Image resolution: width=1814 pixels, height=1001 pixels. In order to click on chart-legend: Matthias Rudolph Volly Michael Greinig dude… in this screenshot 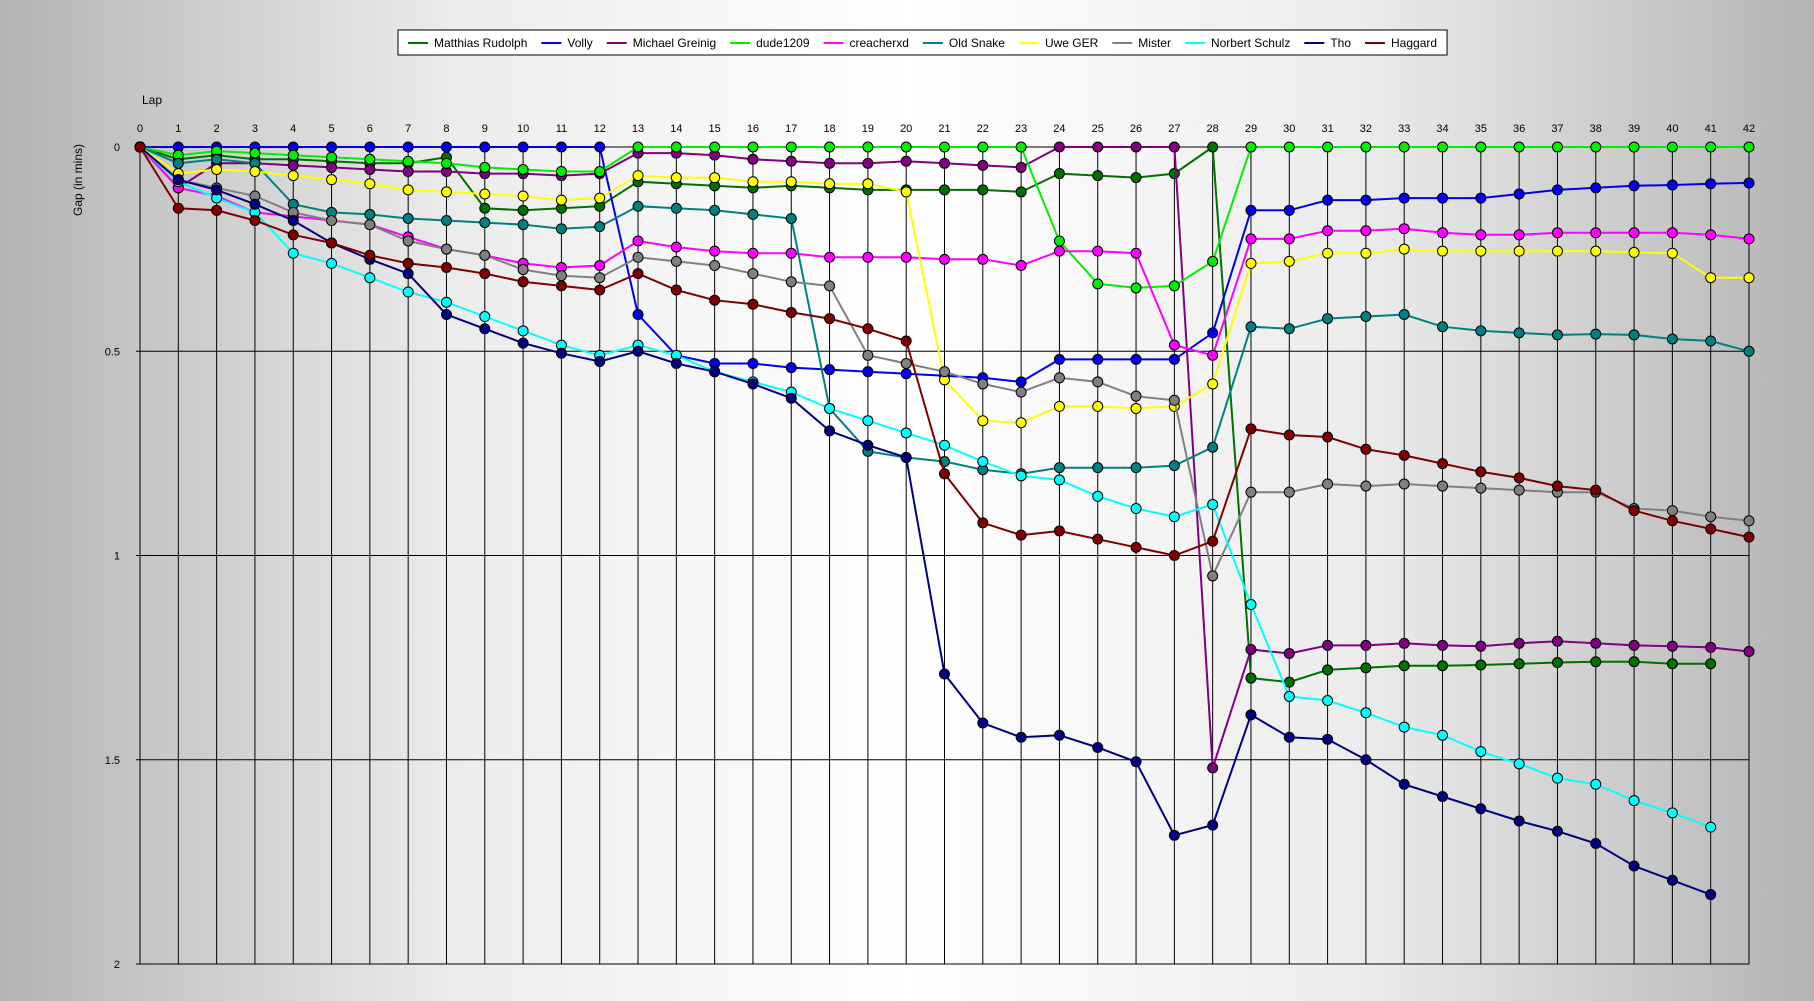, I will do `click(922, 42)`.